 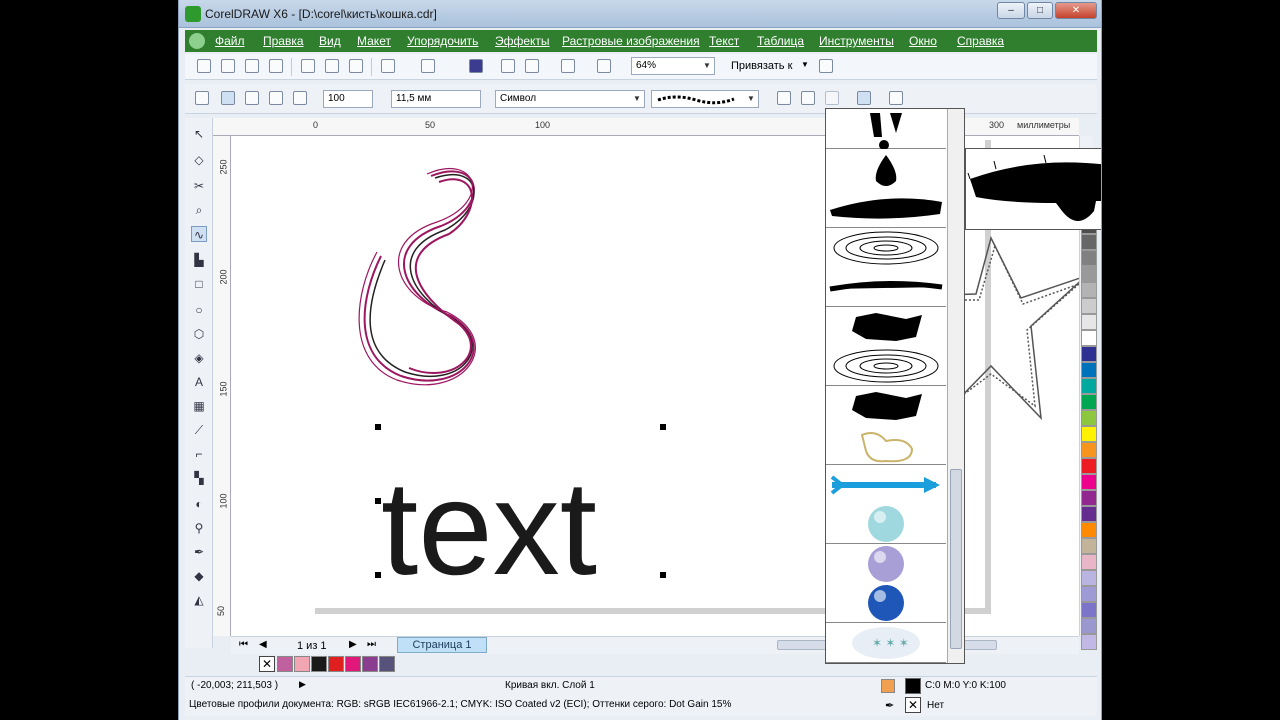 I want to click on document-menu-icon, so click(x=197, y=41).